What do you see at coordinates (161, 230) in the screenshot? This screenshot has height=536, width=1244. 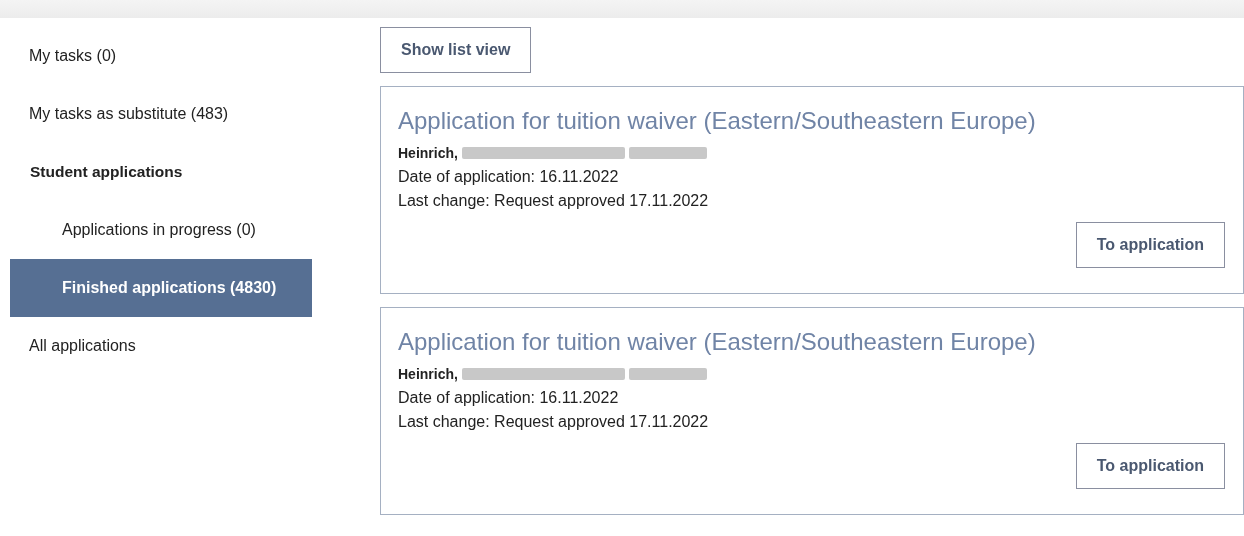 I see `sidebar-item: Applications in progress (0)` at bounding box center [161, 230].